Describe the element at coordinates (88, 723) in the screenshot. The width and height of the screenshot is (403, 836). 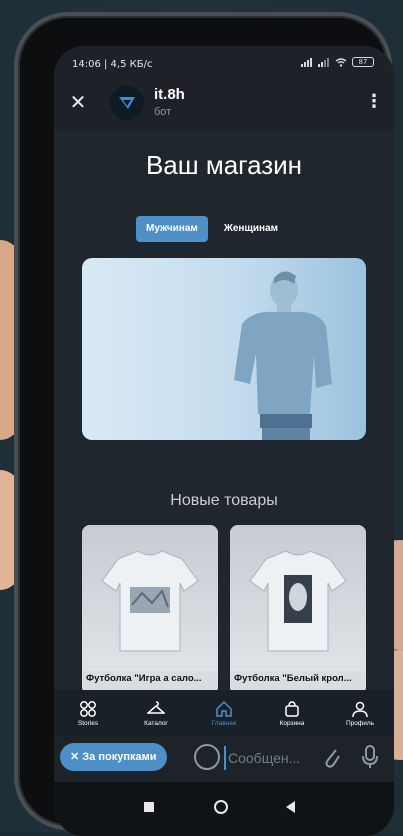
I see `nav-label: Stories` at that location.